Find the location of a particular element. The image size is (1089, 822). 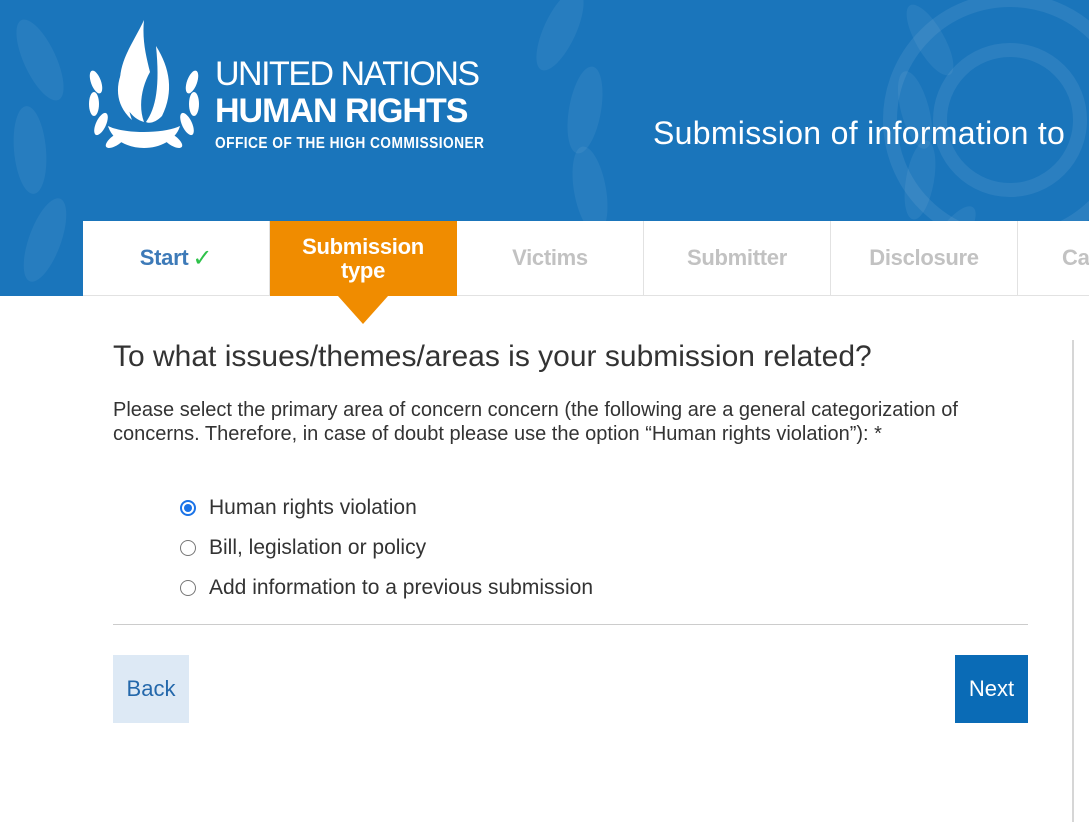

option-human-rights-violation: Human rights violation is located at coordinates (386, 508).